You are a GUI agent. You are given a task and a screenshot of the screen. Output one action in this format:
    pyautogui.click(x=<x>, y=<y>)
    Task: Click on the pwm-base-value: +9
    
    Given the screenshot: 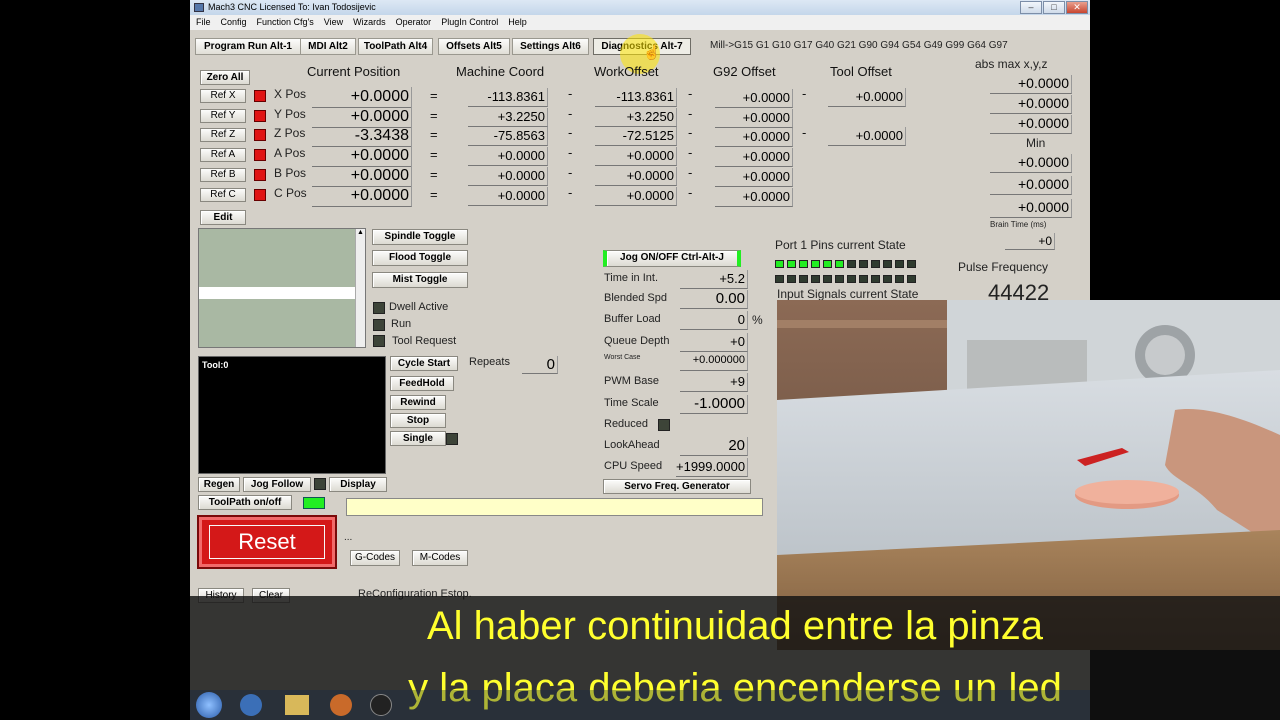 What is the action you would take?
    pyautogui.click(x=714, y=382)
    